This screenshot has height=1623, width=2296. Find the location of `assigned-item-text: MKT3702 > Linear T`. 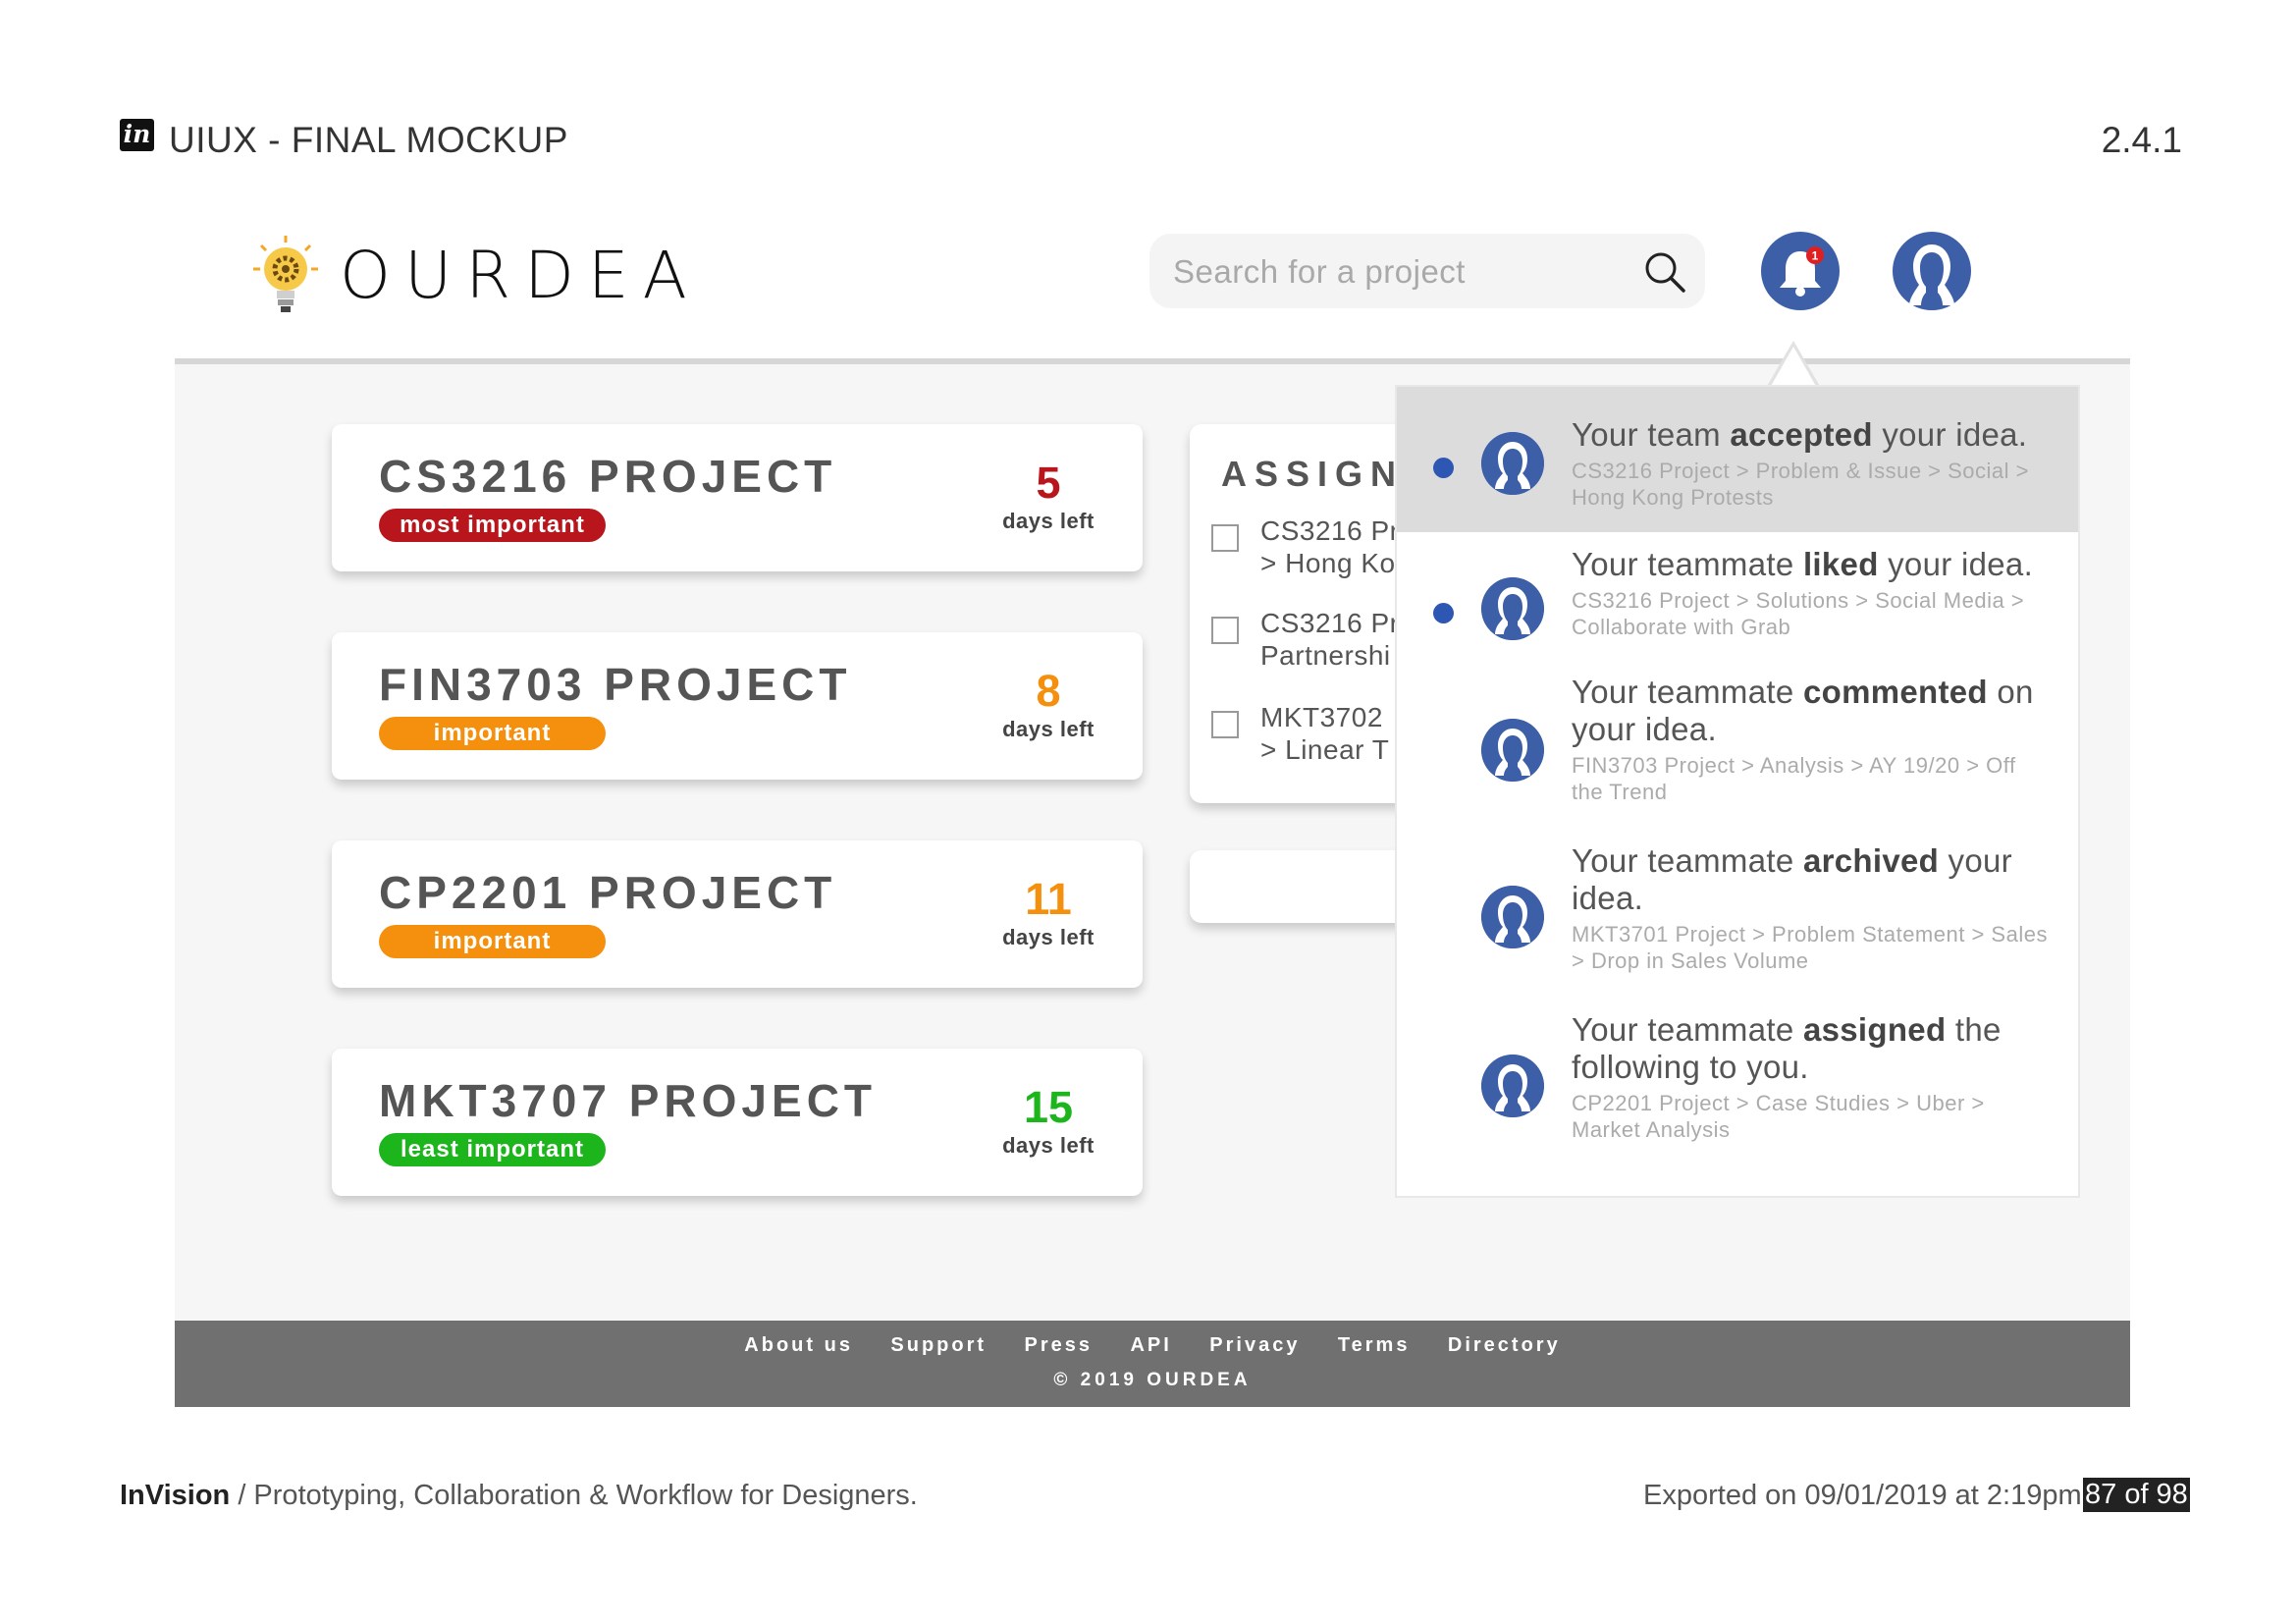

assigned-item-text: MKT3702 > Linear T is located at coordinates (1325, 733).